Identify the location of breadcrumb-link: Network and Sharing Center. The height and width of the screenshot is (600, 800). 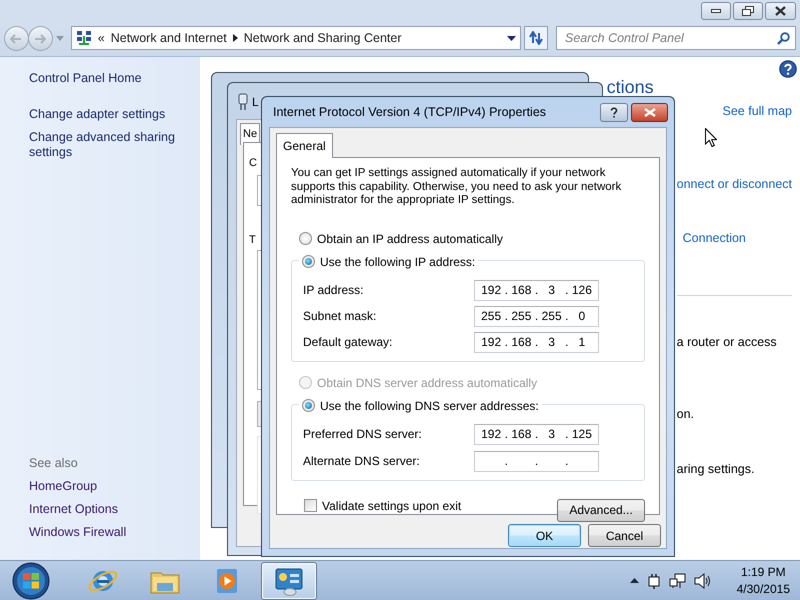
(323, 38).